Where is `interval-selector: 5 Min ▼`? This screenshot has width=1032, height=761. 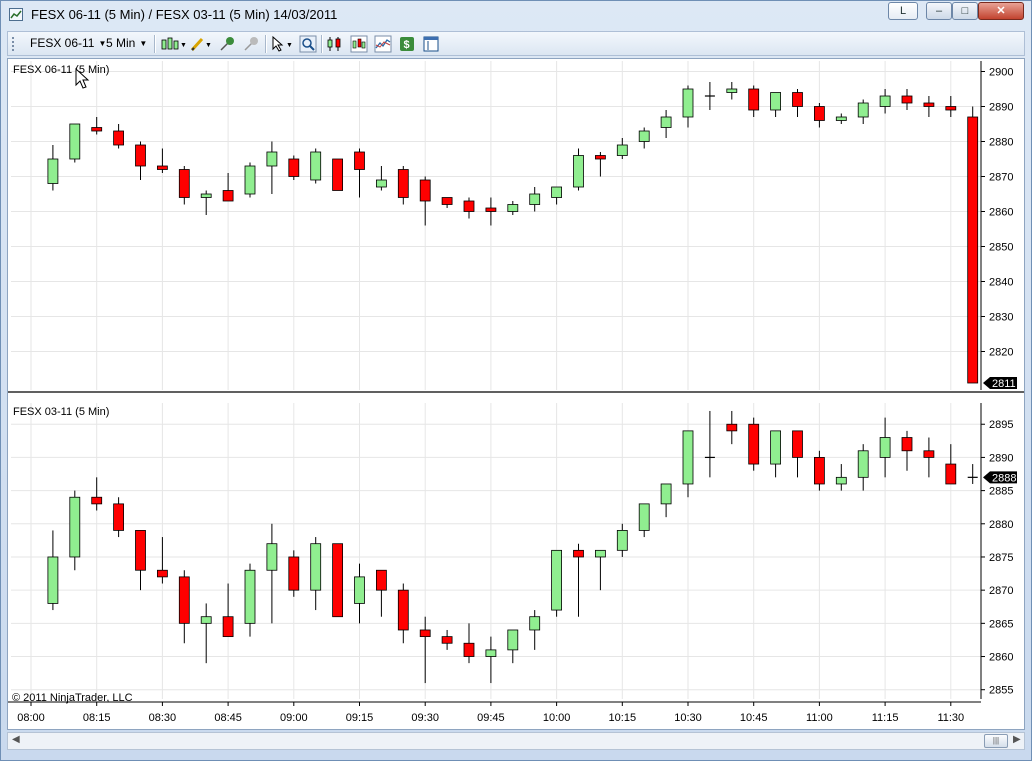 interval-selector: 5 Min ▼ is located at coordinates (126, 43).